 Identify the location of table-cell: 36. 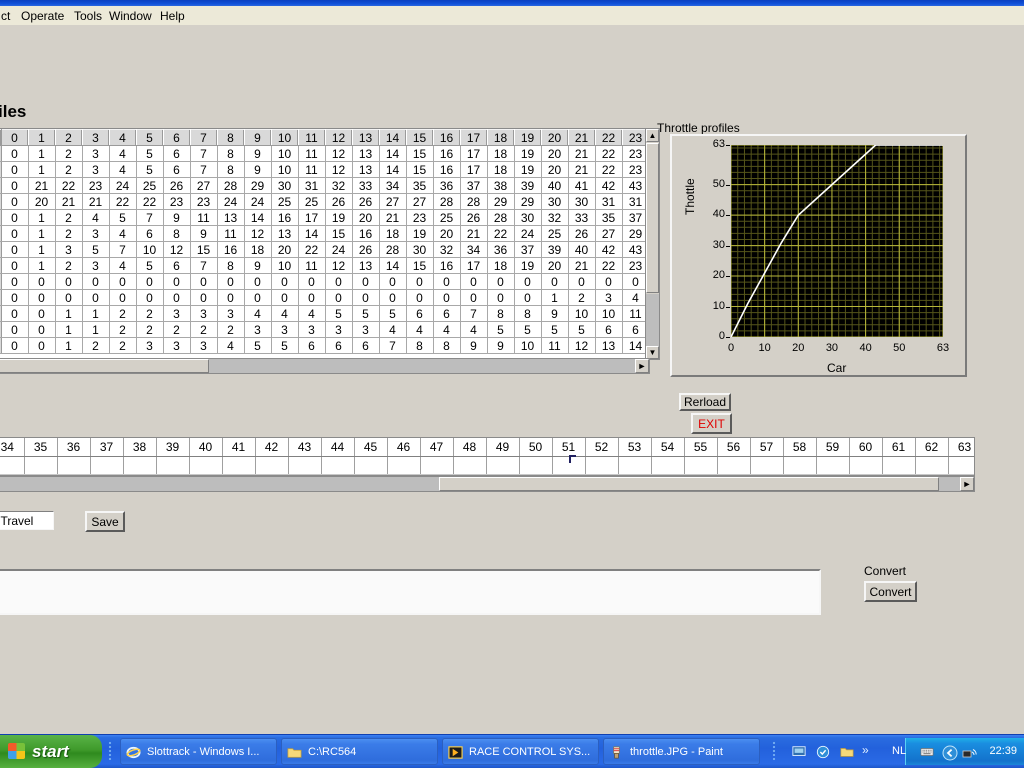
(447, 185).